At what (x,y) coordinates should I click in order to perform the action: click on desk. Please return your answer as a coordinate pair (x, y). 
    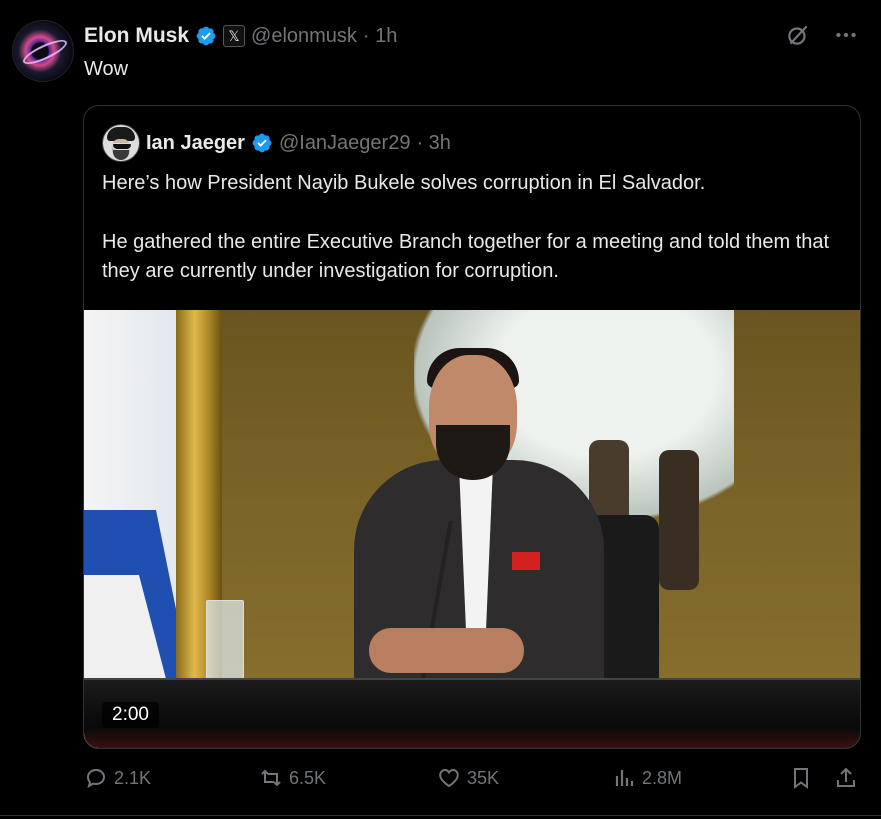
    Looking at the image, I should click on (472, 713).